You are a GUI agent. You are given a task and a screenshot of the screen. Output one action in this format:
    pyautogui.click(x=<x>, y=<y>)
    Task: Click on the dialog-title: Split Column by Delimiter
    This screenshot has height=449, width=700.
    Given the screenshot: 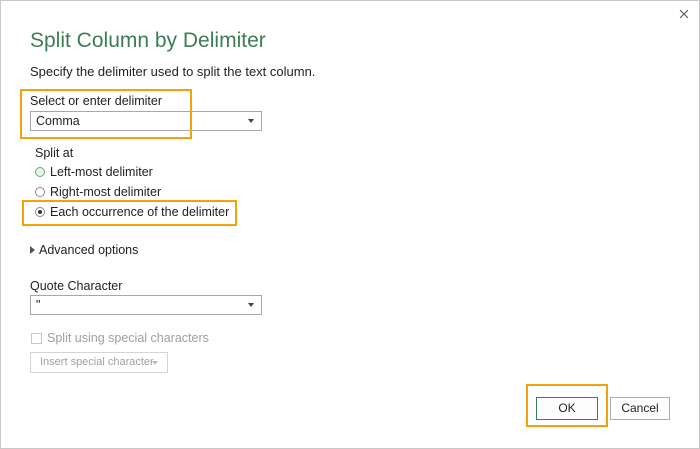 What is the action you would take?
    pyautogui.click(x=148, y=40)
    